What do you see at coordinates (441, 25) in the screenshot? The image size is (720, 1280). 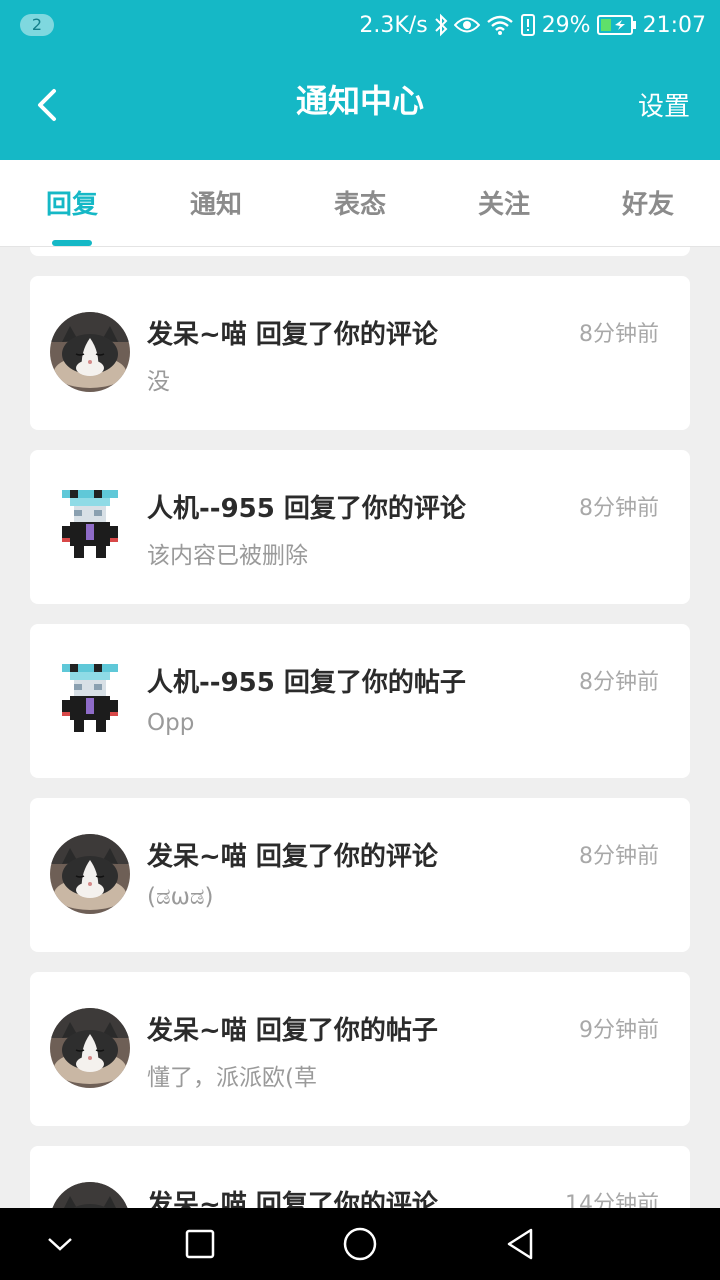 I see `bluetooth-icon` at bounding box center [441, 25].